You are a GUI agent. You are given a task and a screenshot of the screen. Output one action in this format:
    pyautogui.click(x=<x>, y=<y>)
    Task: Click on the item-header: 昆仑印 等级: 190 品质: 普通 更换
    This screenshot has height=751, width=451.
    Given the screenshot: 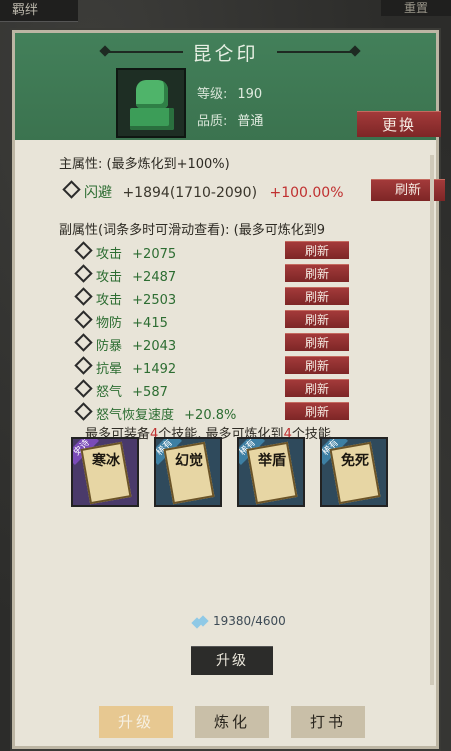 What is the action you would take?
    pyautogui.click(x=228, y=86)
    